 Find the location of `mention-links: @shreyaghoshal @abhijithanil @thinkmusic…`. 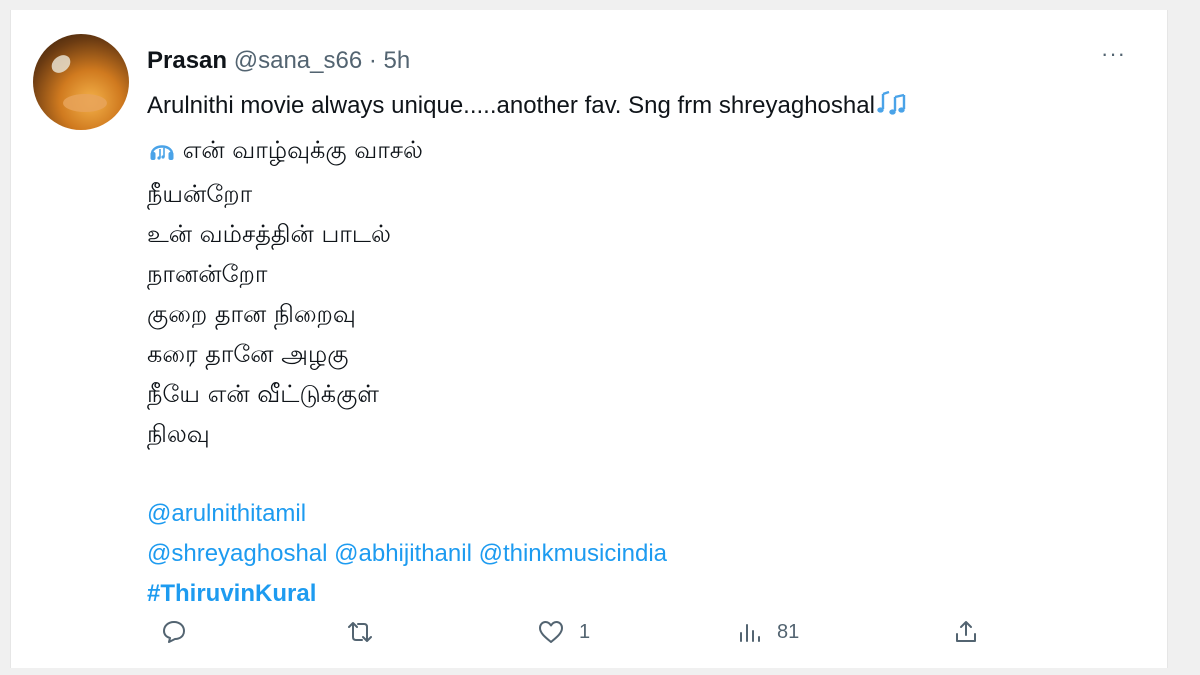

mention-links: @shreyaghoshal @abhijithanil @thinkmusic… is located at coordinates (647, 554).